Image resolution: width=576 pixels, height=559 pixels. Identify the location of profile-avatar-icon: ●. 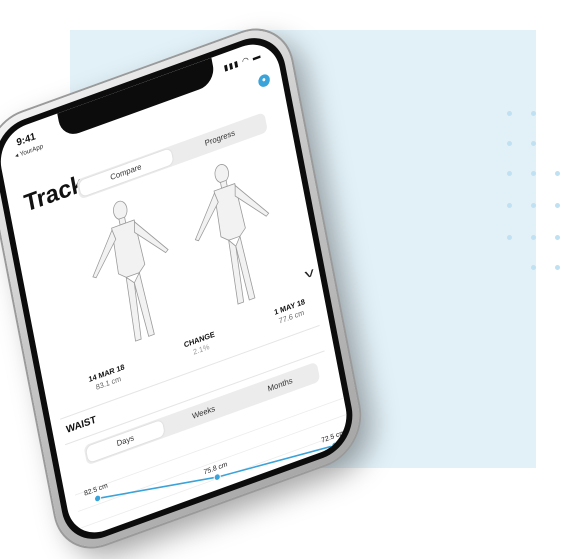
(264, 80).